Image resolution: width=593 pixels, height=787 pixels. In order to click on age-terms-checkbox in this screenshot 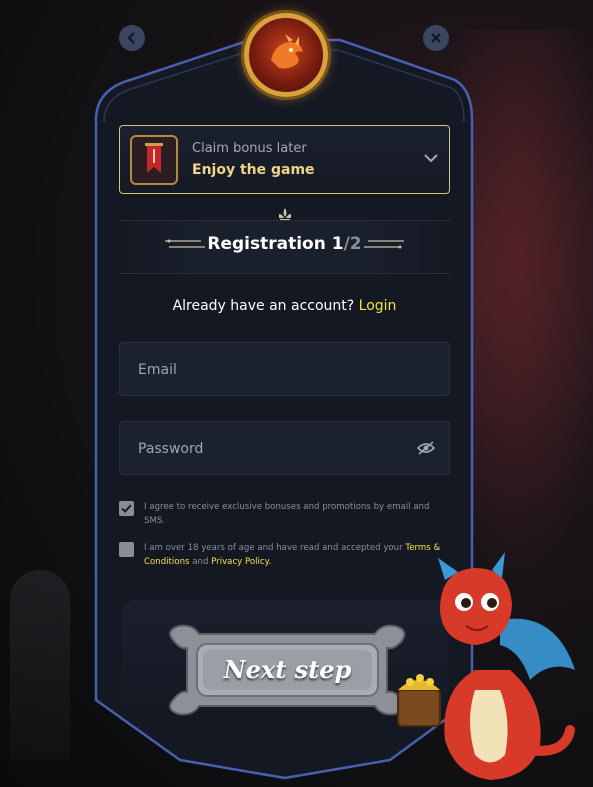, I will do `click(126, 549)`.